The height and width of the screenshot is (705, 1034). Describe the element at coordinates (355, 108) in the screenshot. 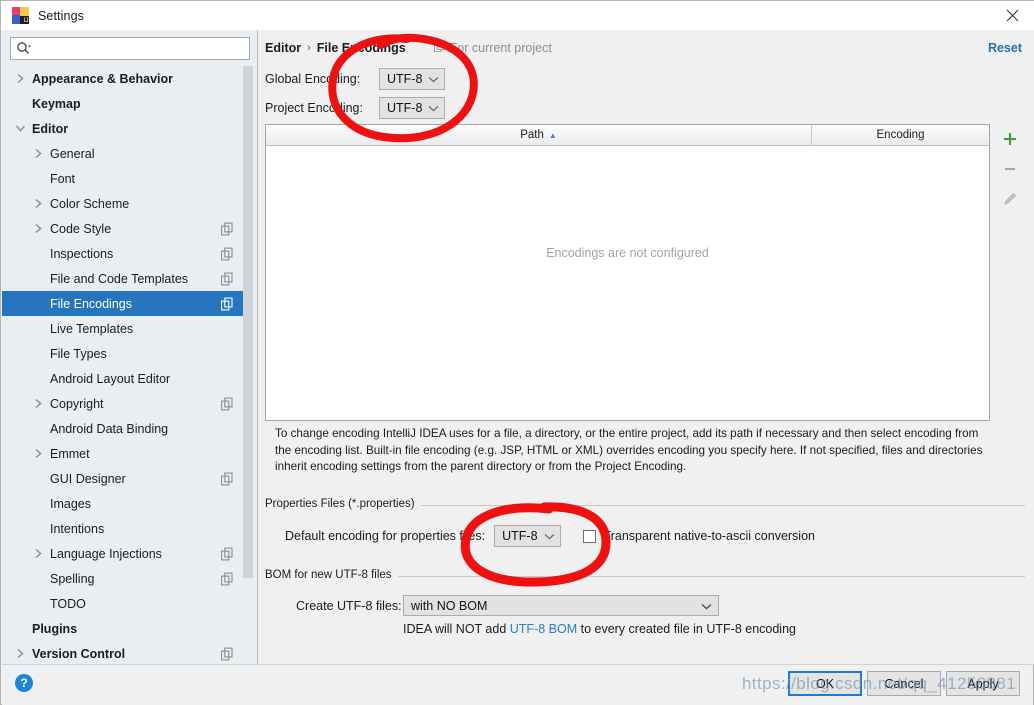

I see `project-encoding-row: Project Encoding: UTF-8` at that location.